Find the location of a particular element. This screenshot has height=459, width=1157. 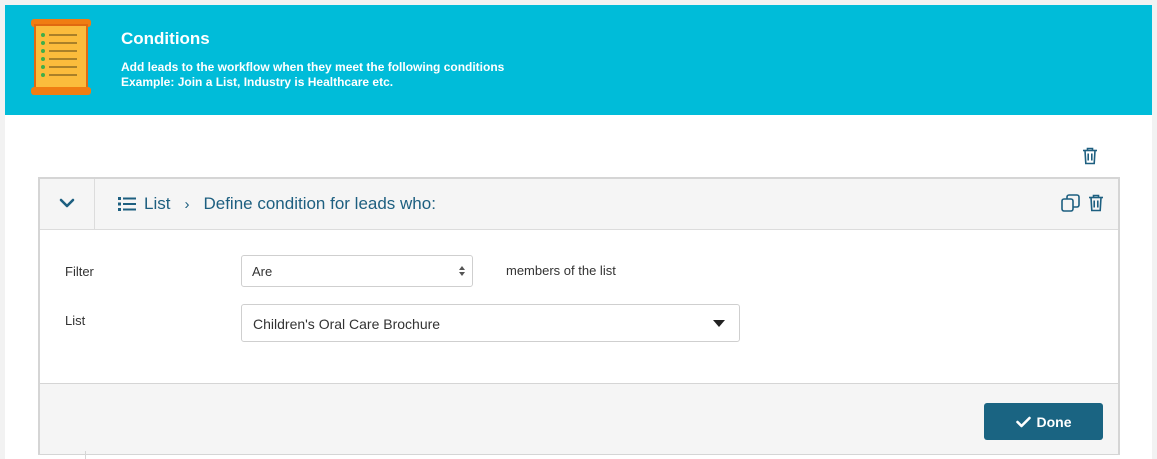

done-label: Done is located at coordinates (1054, 421).